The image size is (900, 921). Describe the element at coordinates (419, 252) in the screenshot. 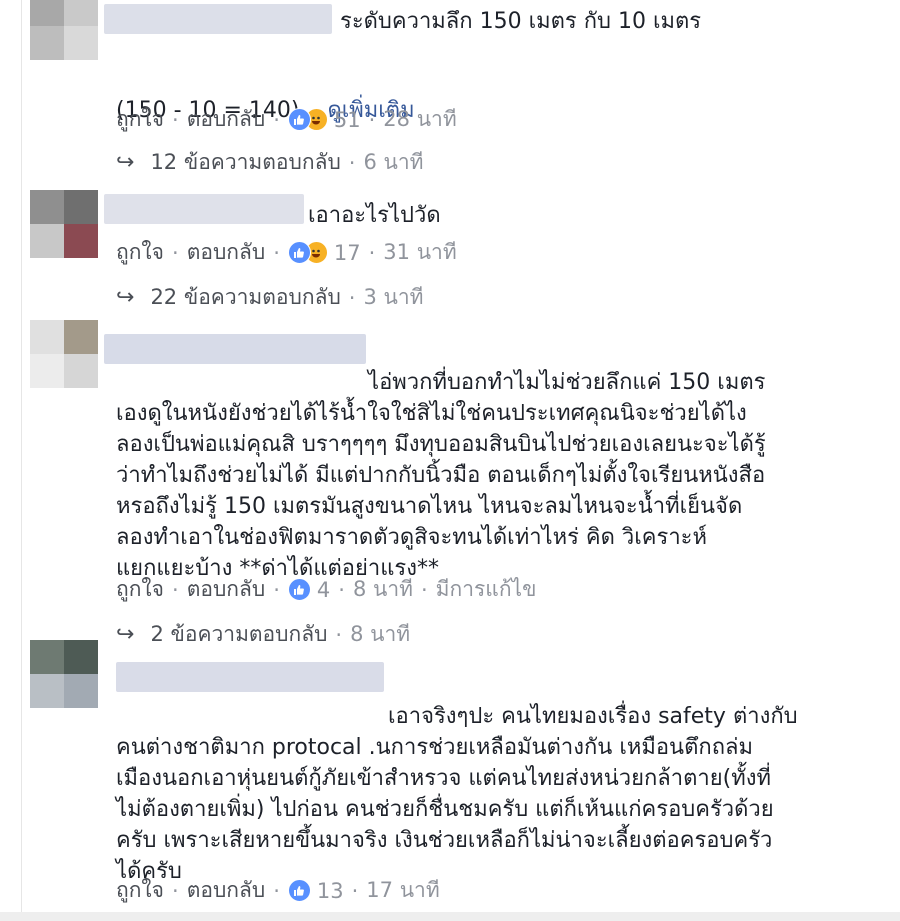

I see `timestamp: 31 นาที` at that location.